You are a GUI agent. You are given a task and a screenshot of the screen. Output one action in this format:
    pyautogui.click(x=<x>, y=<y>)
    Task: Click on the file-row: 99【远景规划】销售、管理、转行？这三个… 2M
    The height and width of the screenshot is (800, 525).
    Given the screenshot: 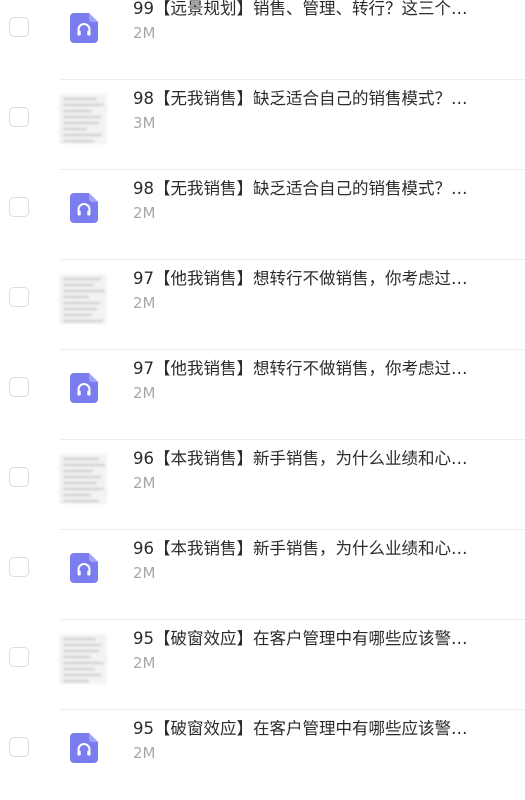 What is the action you would take?
    pyautogui.click(x=262, y=40)
    